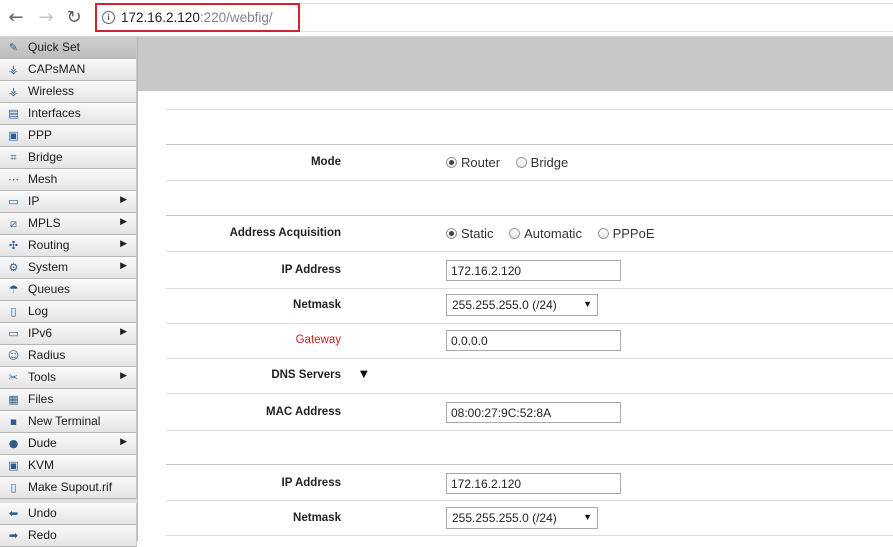 This screenshot has height=547, width=893. Describe the element at coordinates (318, 340) in the screenshot. I see `gateway-label: Gateway` at that location.